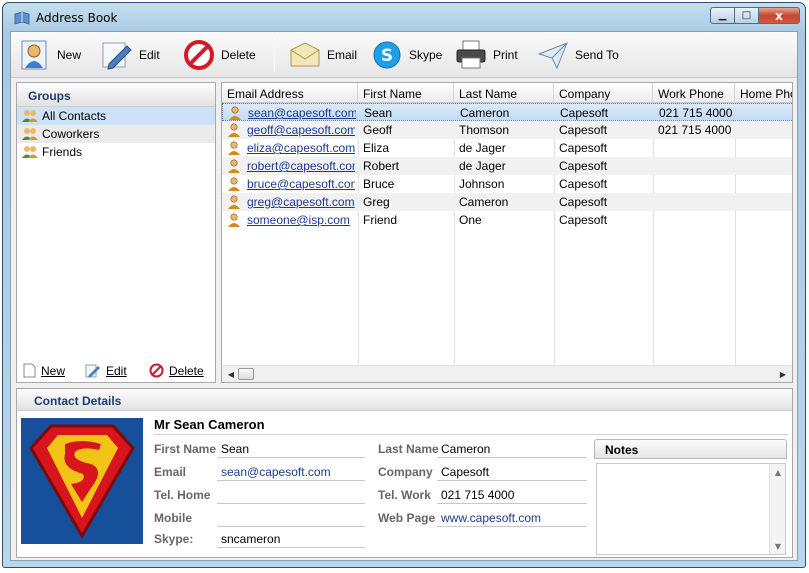 The height and width of the screenshot is (573, 809). I want to click on last-name-cell: Cameron, so click(484, 202).